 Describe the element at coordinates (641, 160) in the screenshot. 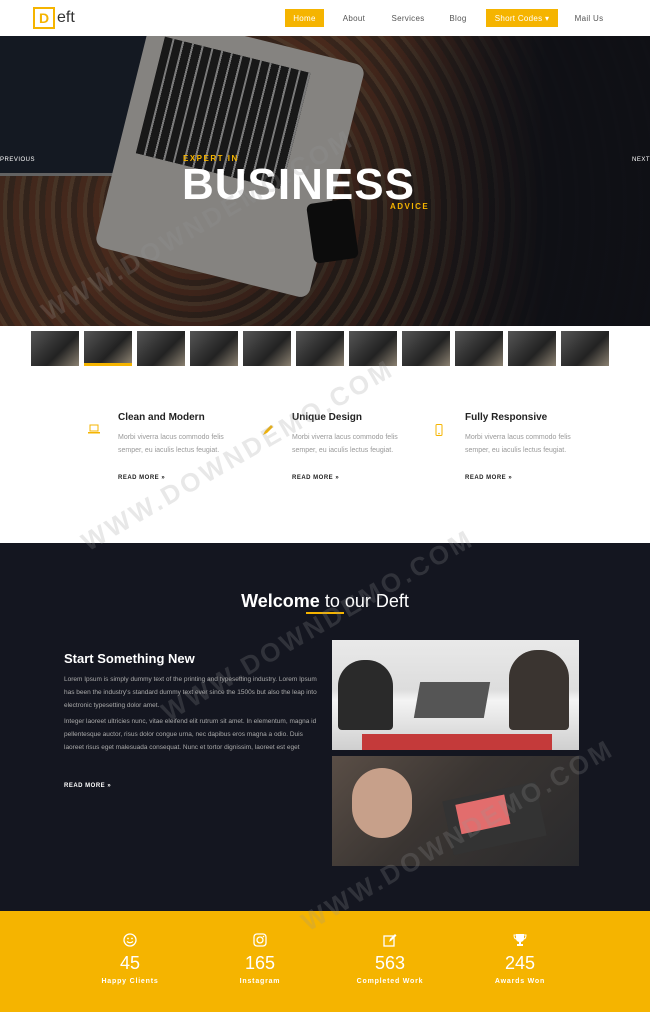

I see `slider-next-button: NEXT` at that location.